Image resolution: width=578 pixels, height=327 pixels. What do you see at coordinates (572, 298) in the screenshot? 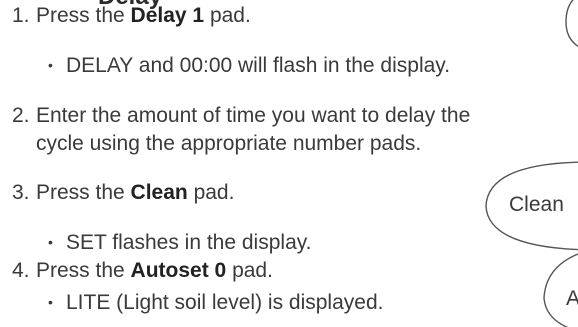
I see `autoset-pad-label: A` at bounding box center [572, 298].